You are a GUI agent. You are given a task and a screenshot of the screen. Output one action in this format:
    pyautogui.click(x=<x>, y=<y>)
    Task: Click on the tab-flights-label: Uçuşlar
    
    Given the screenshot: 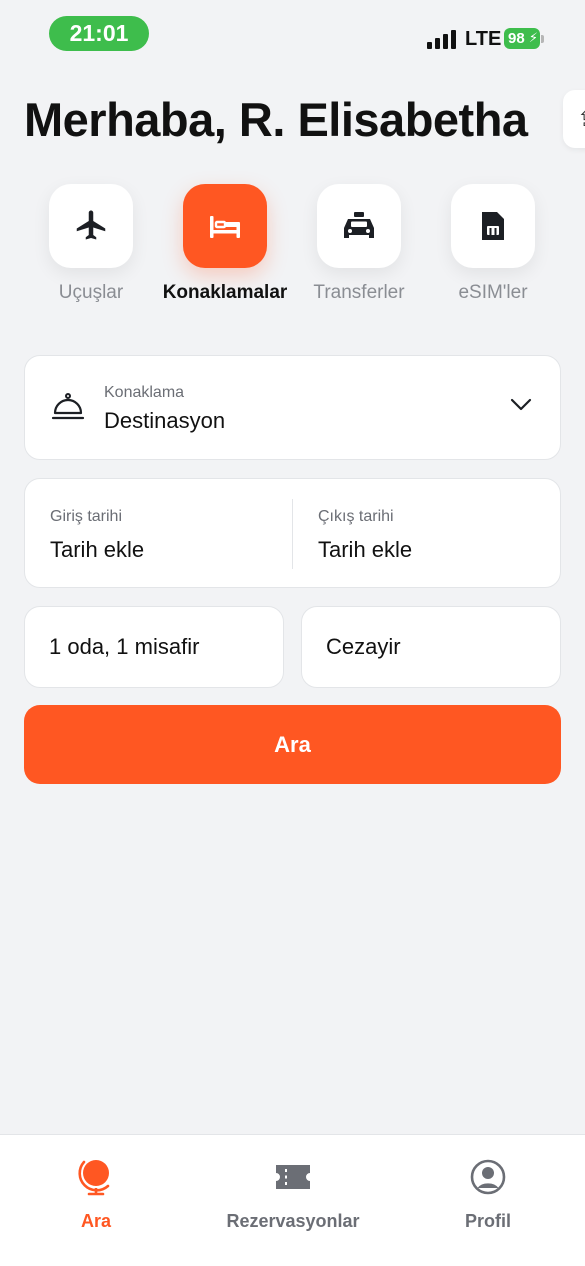 What is the action you would take?
    pyautogui.click(x=91, y=292)
    